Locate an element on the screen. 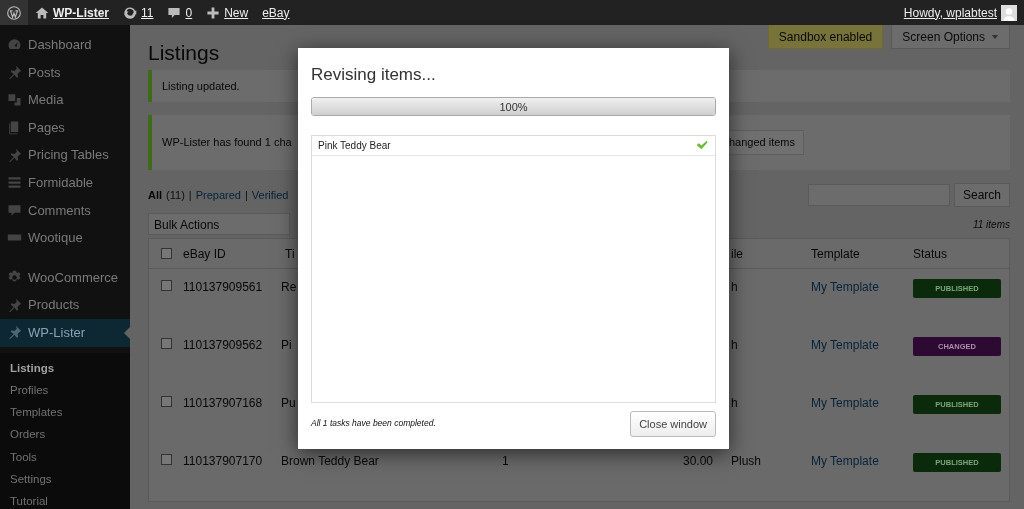 This screenshot has width=1024, height=509. progress-reading: 100% is located at coordinates (513, 107).